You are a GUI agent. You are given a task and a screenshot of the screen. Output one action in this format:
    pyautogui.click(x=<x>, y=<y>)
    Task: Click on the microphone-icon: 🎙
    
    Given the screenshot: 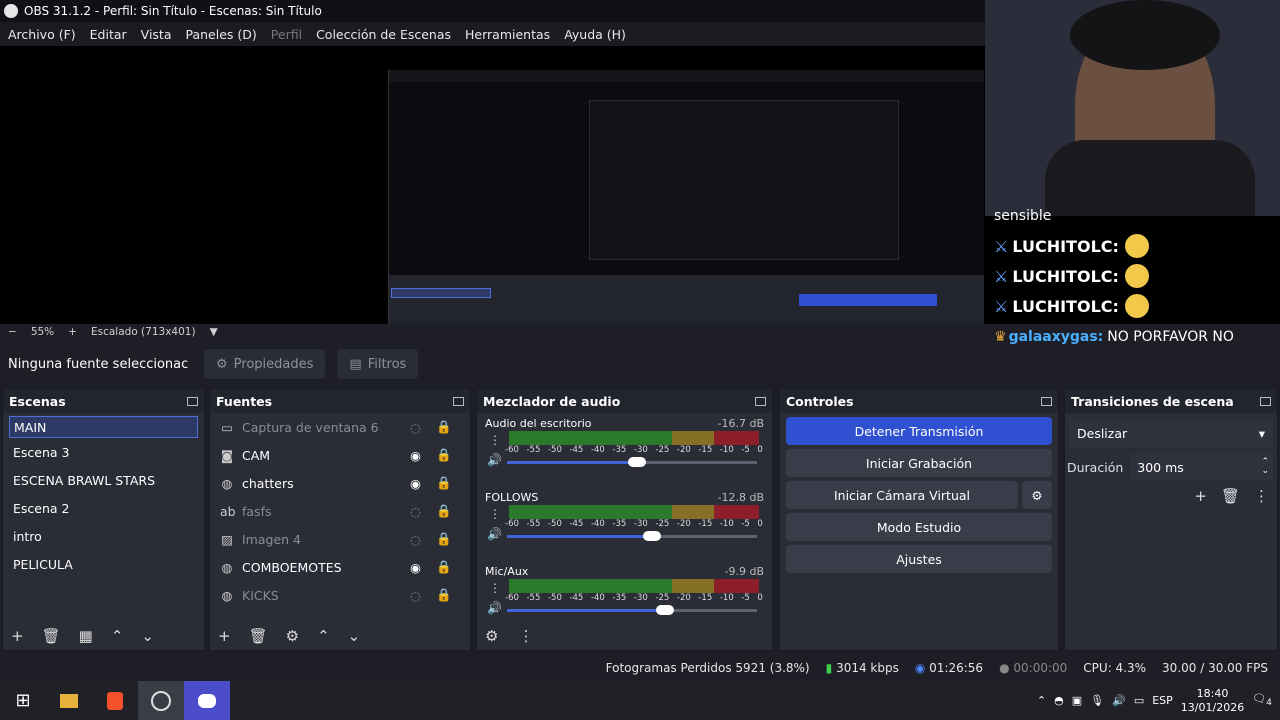 What is the action you would take?
    pyautogui.click(x=1097, y=700)
    